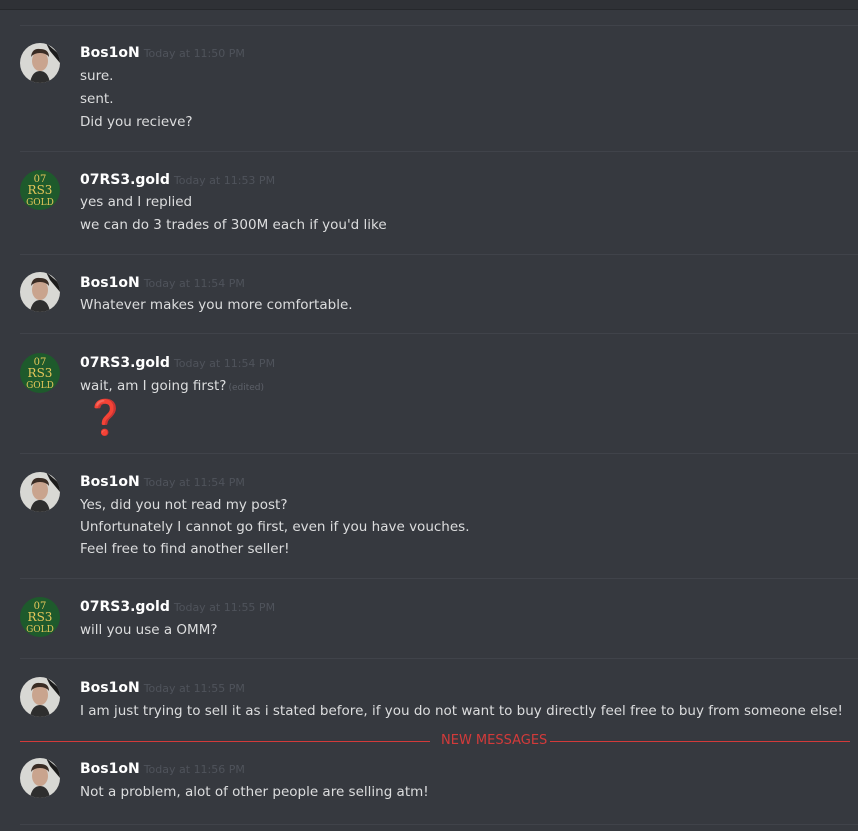 This screenshot has height=831, width=858. Describe the element at coordinates (194, 769) in the screenshot. I see `message-timestamp: Today at 11:56 PM` at that location.